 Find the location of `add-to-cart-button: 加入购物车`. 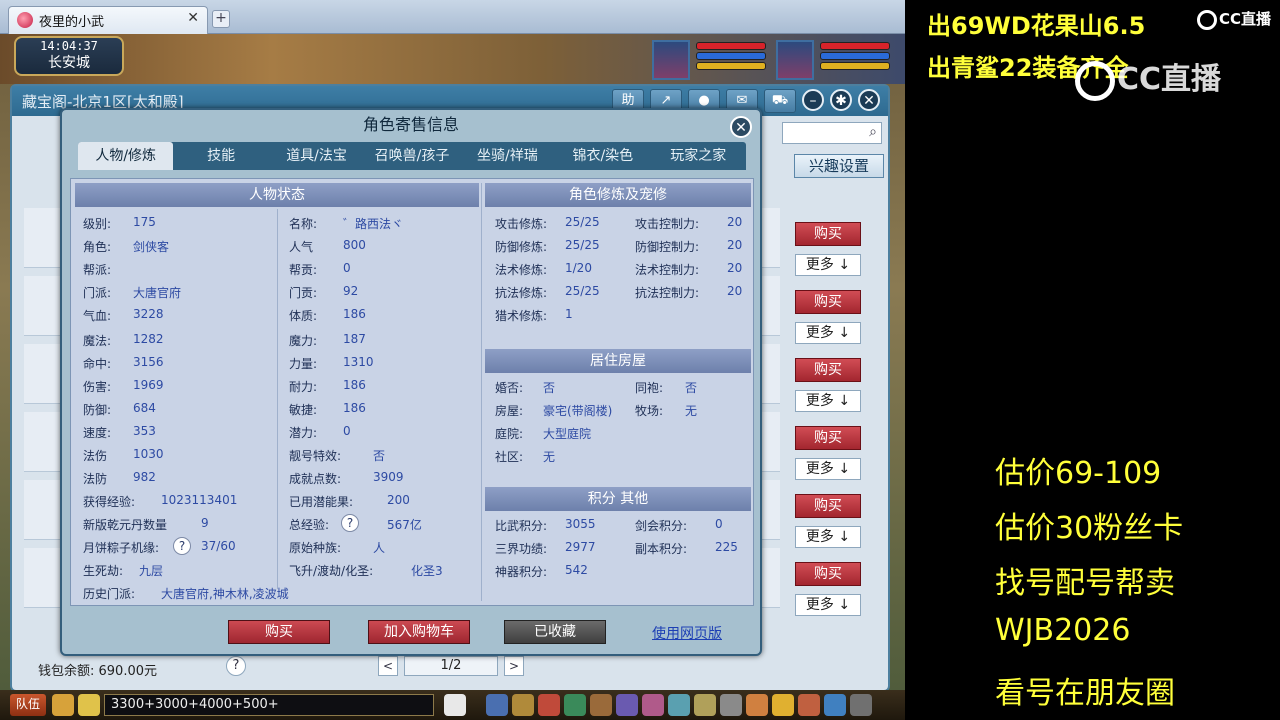

add-to-cart-button: 加入购物车 is located at coordinates (419, 632).